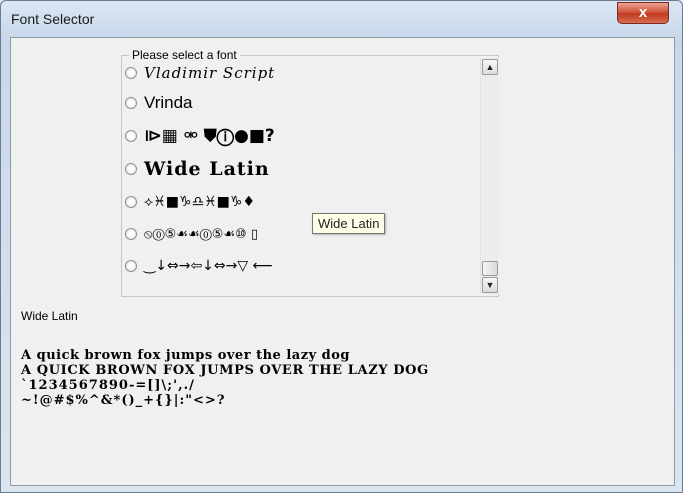 Image resolution: width=683 pixels, height=493 pixels. I want to click on scroll-up-button: ▲, so click(490, 67).